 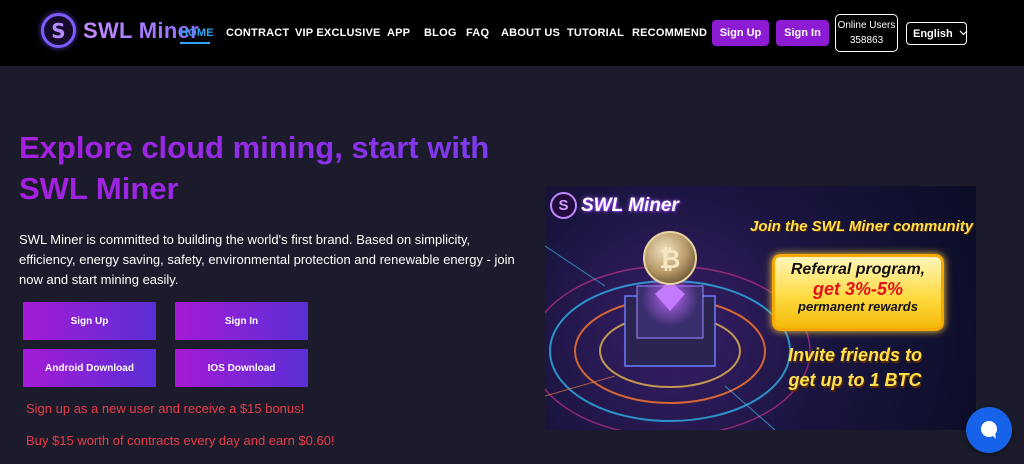 I want to click on brand-logo-mark-icon: S, so click(x=58, y=30).